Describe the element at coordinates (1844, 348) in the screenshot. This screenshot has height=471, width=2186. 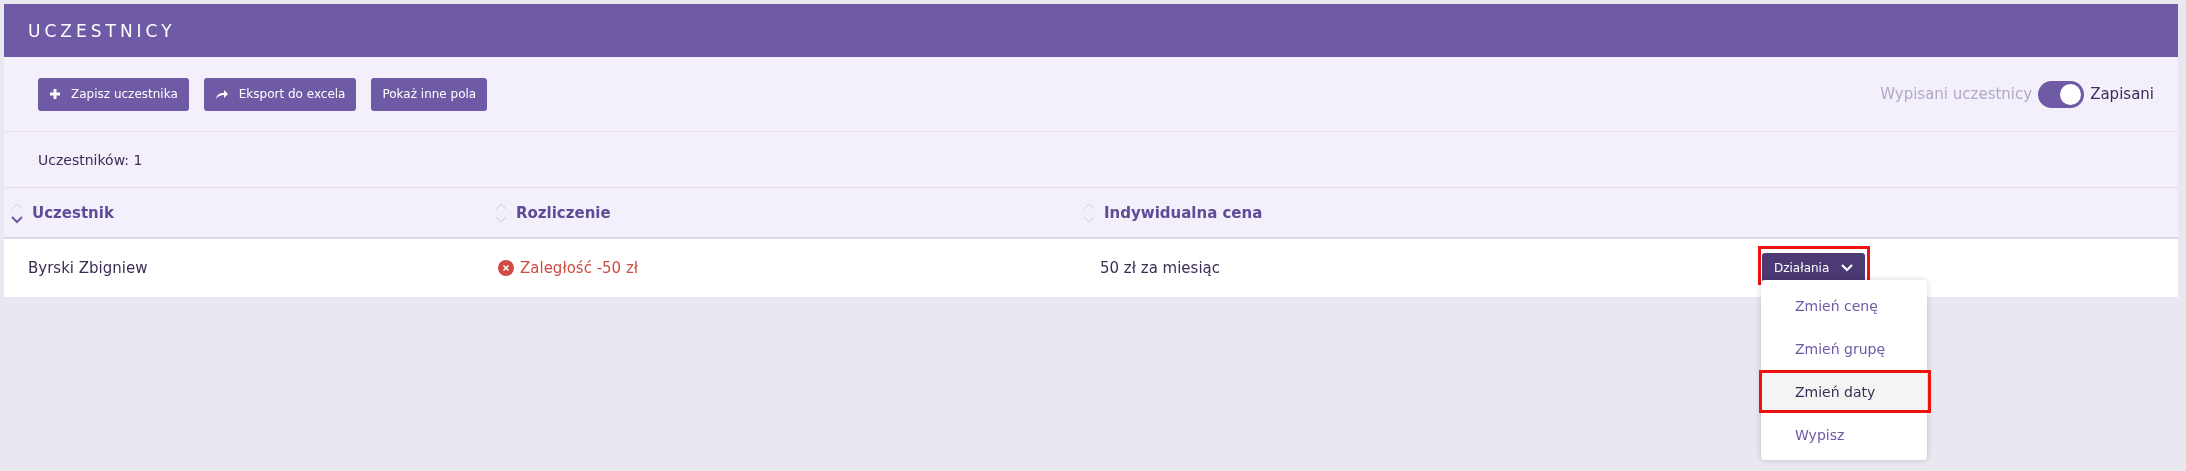
I see `menu-item: Zmień grupę` at that location.